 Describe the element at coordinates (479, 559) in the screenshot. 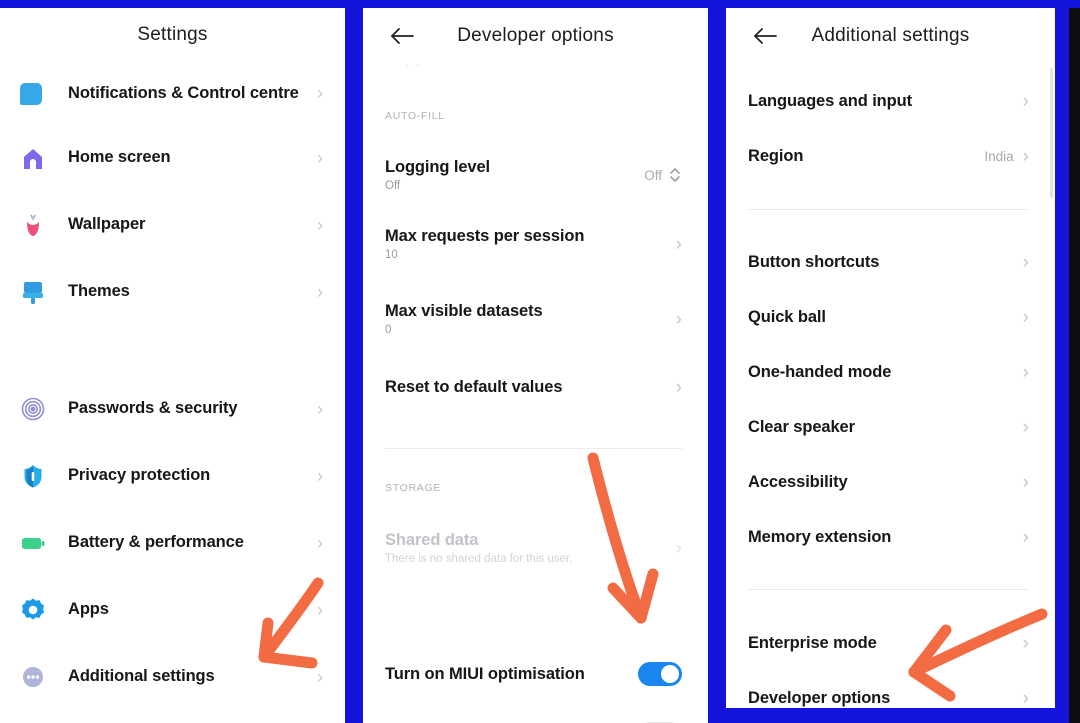

I see `row-sublabel: There is no shared data for this user.` at that location.